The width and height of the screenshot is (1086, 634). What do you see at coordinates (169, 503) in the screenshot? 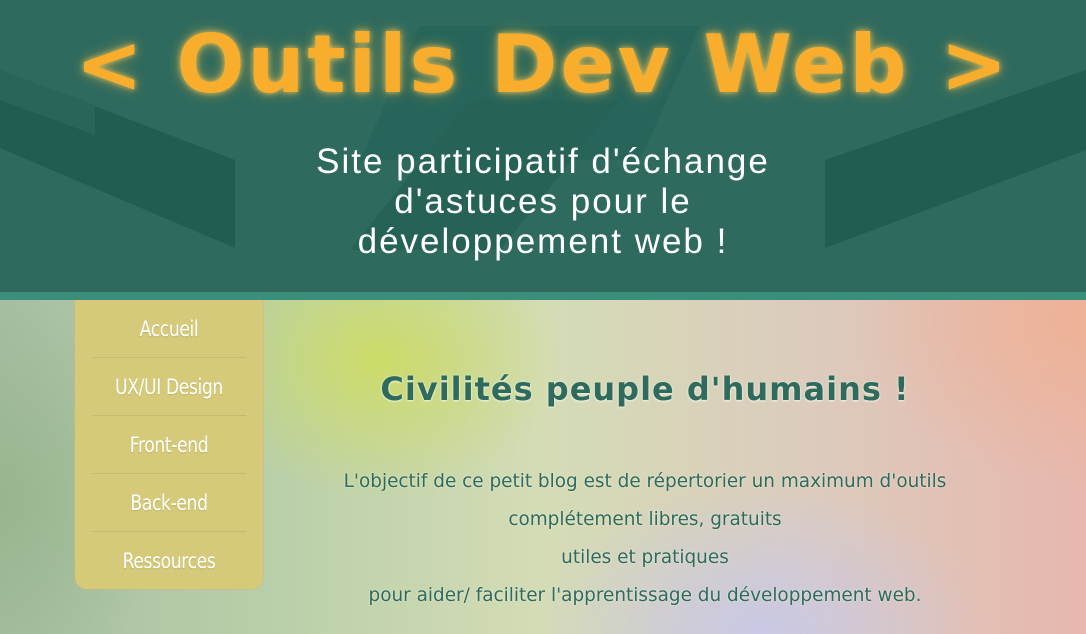
I see `nav-item-back-end: Back-end` at bounding box center [169, 503].